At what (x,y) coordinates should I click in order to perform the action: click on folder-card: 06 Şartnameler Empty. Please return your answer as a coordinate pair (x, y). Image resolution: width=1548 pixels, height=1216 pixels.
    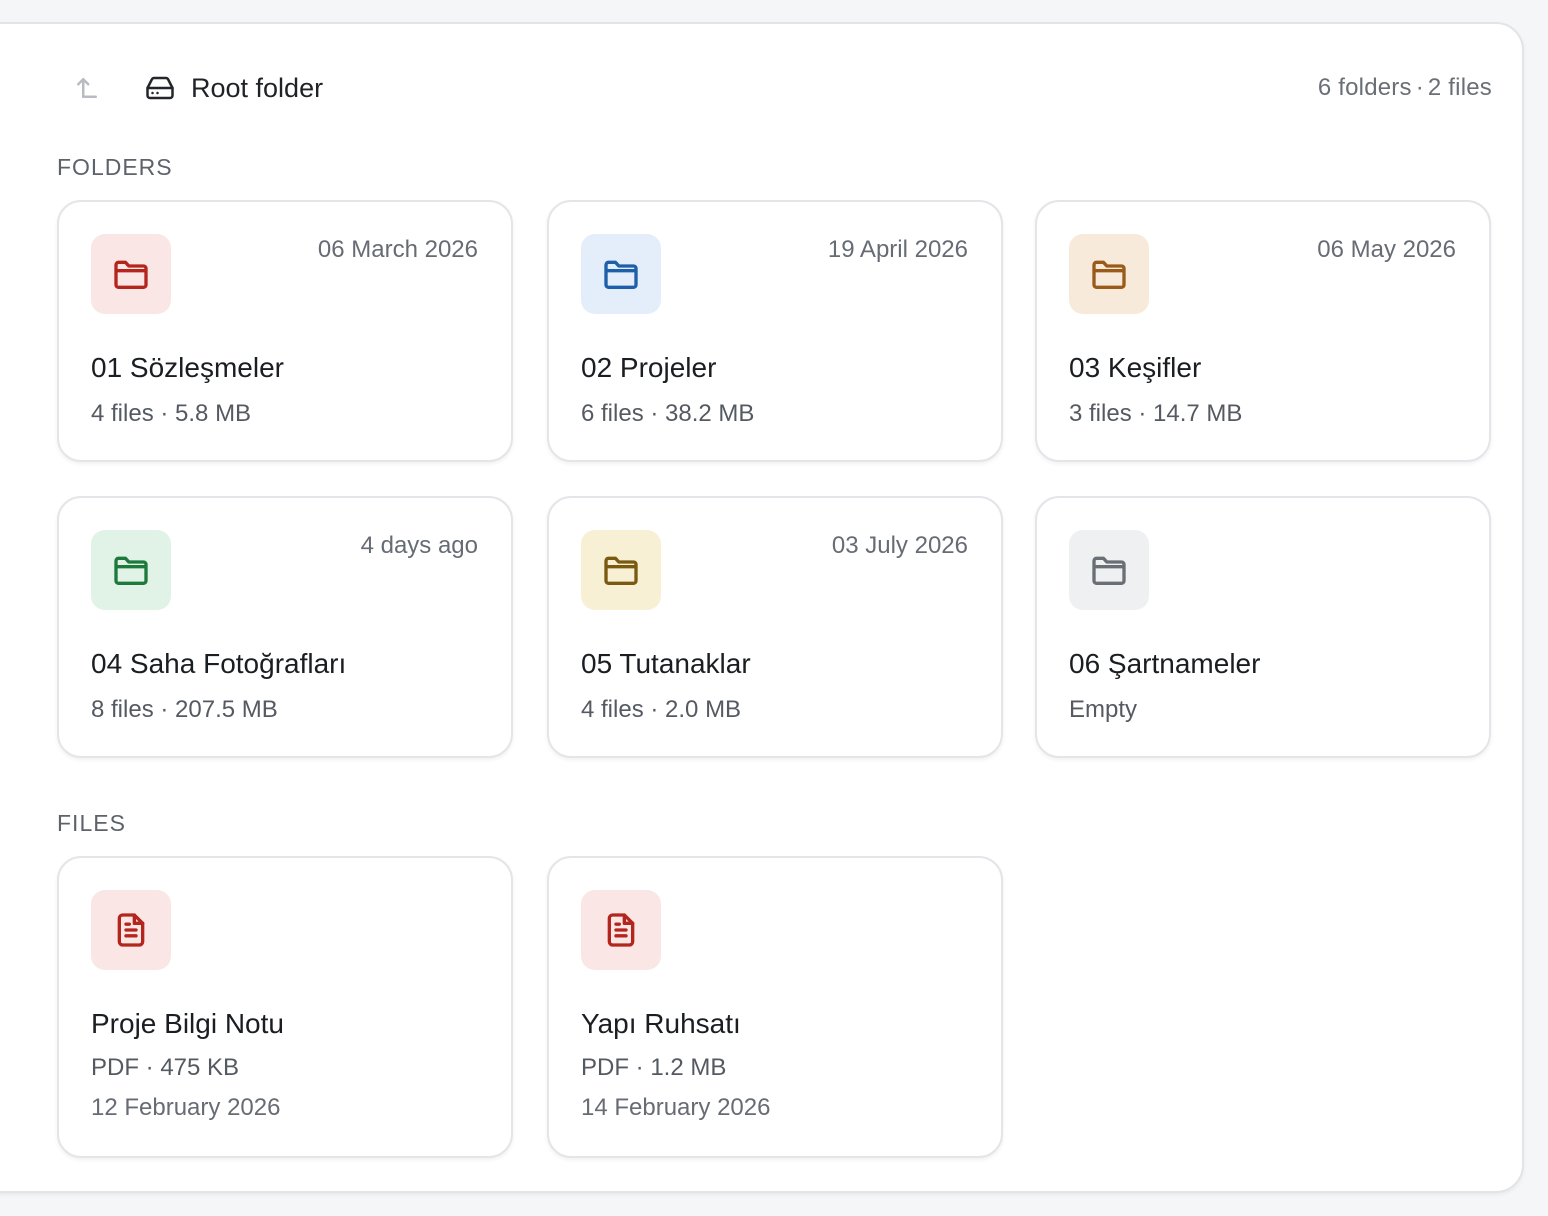
    Looking at the image, I should click on (1263, 627).